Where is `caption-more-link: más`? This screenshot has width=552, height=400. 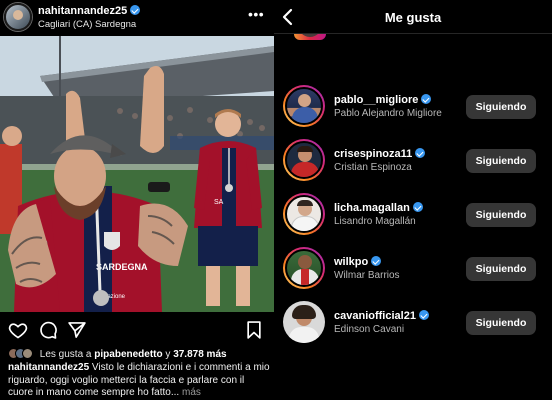
caption-more-link: más is located at coordinates (191, 392).